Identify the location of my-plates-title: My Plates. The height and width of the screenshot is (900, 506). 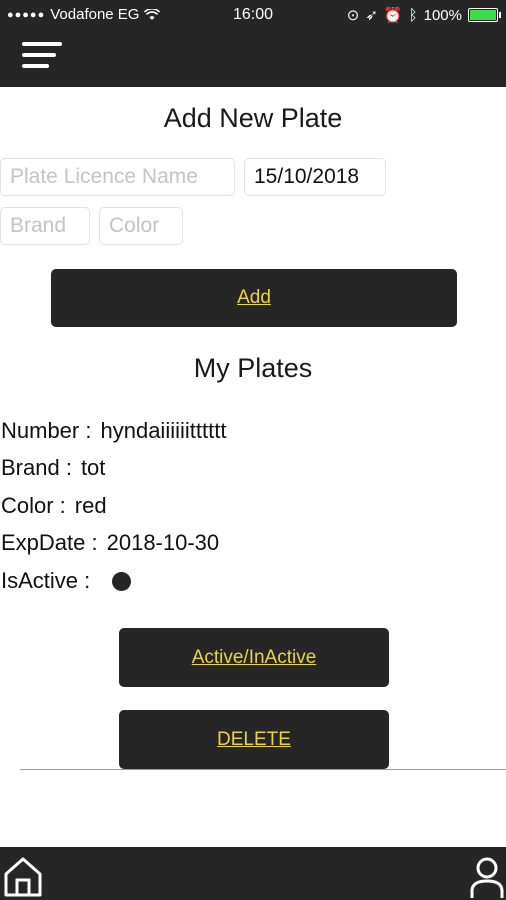
(253, 368).